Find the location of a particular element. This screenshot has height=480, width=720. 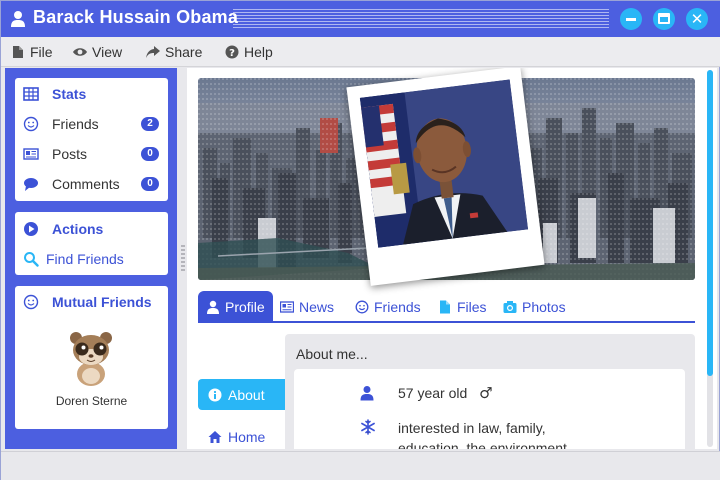

actions-card: Actions Find Friends is located at coordinates (91, 243).